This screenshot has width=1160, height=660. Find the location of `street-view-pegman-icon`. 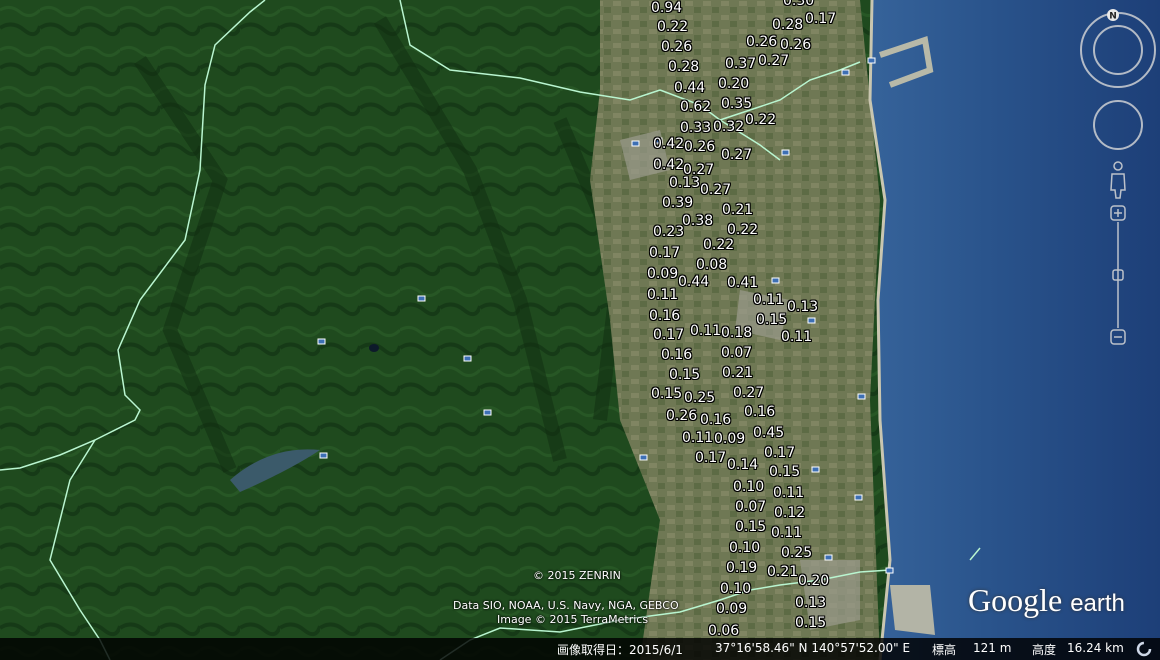

street-view-pegman-icon is located at coordinates (1118, 180).